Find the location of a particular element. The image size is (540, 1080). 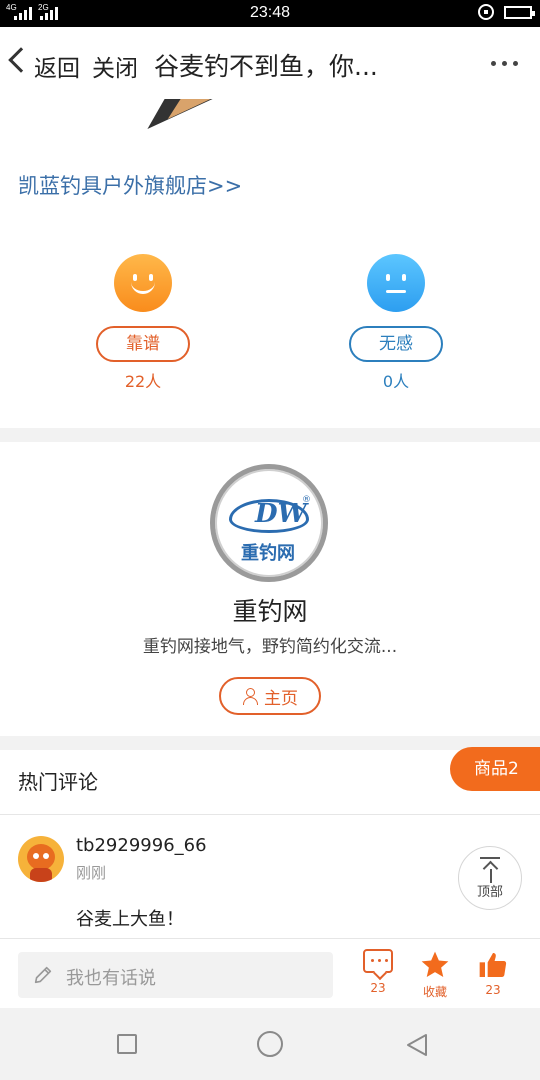

more-options-icon is located at coordinates (504, 63).